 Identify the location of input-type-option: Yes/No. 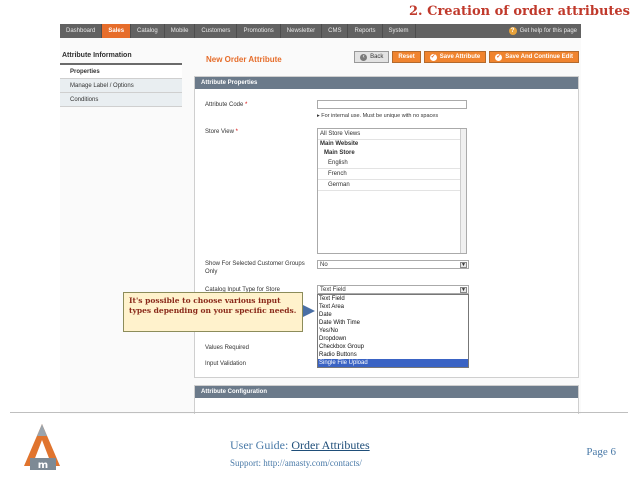
(393, 331).